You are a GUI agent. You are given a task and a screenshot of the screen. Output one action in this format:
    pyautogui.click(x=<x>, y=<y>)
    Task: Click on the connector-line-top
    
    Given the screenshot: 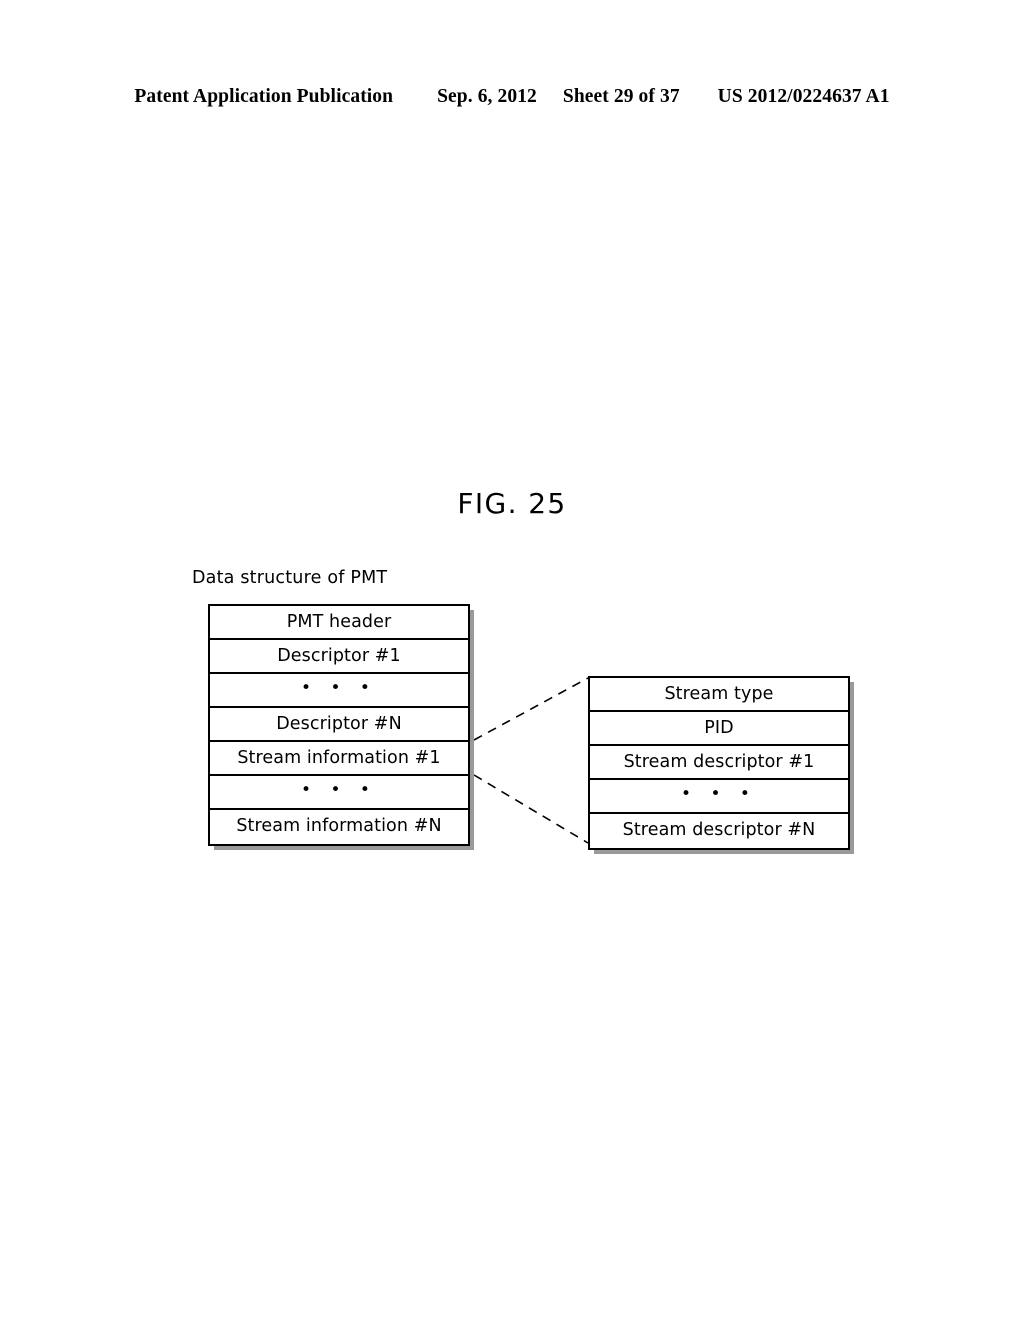 What is the action you would take?
    pyautogui.click(x=531, y=709)
    